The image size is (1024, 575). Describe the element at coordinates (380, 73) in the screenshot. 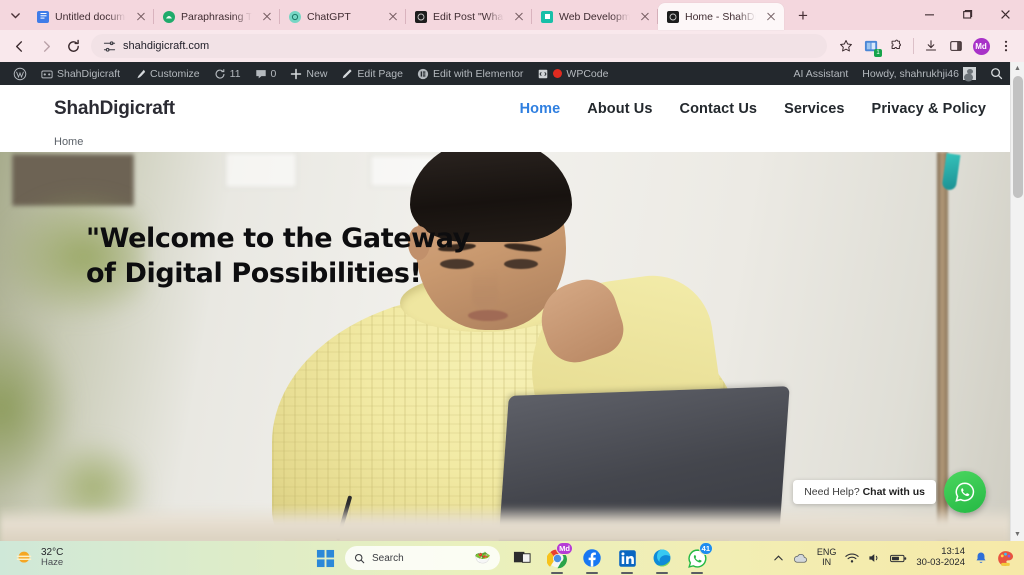

I see `wpadmin-label: Edit Page` at that location.